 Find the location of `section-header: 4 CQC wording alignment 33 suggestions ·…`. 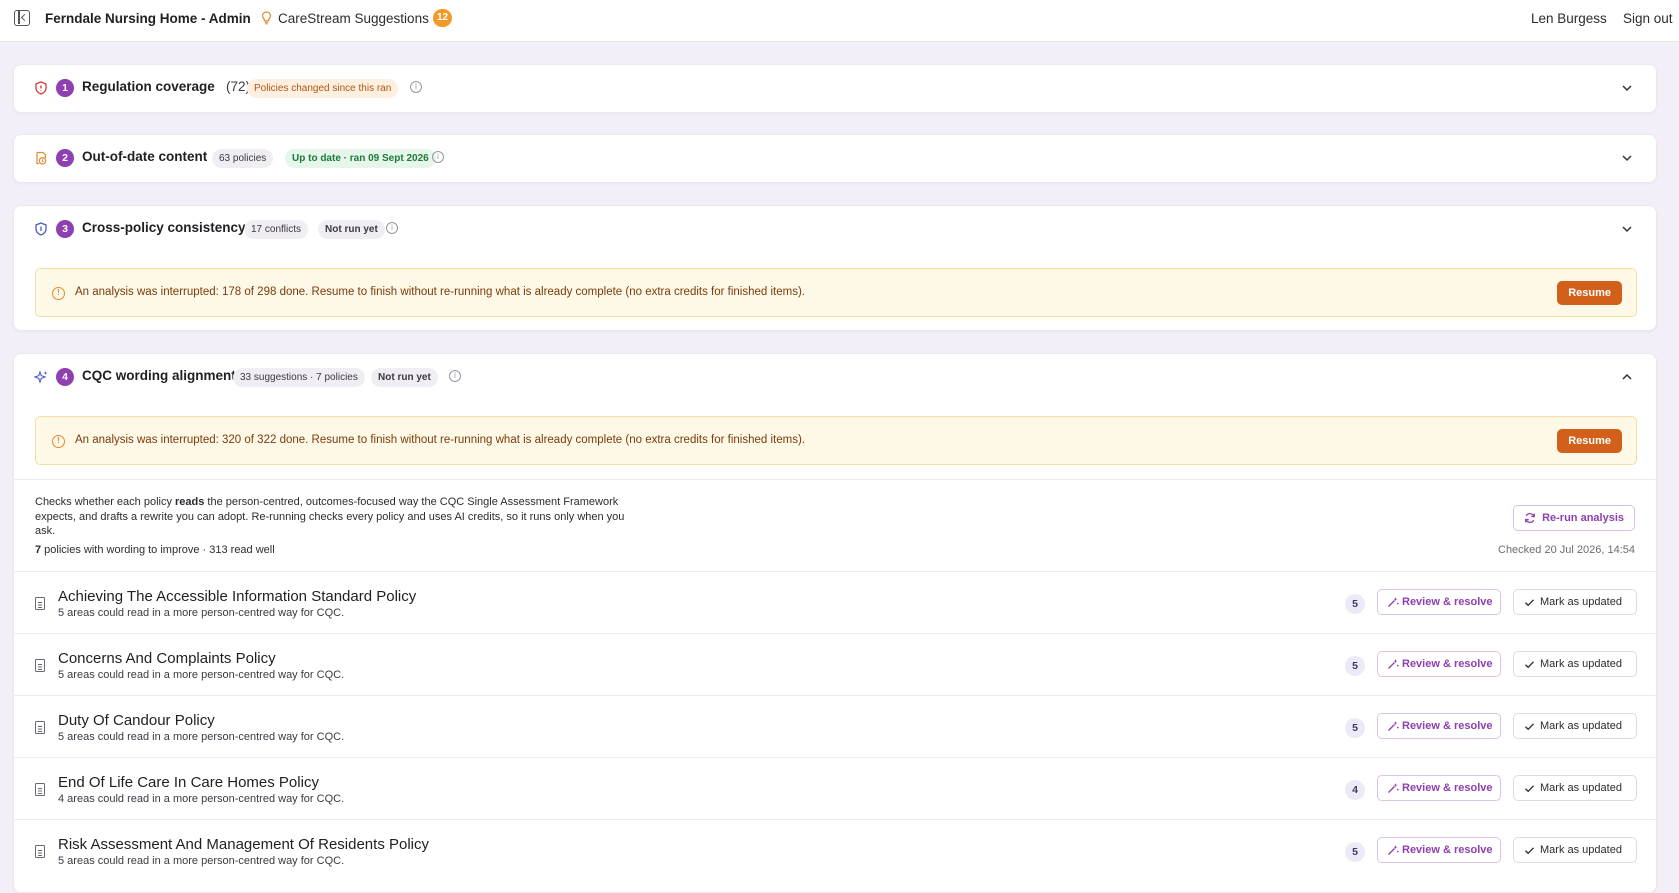

section-header: 4 CQC wording alignment 33 suggestions ·… is located at coordinates (835, 378).